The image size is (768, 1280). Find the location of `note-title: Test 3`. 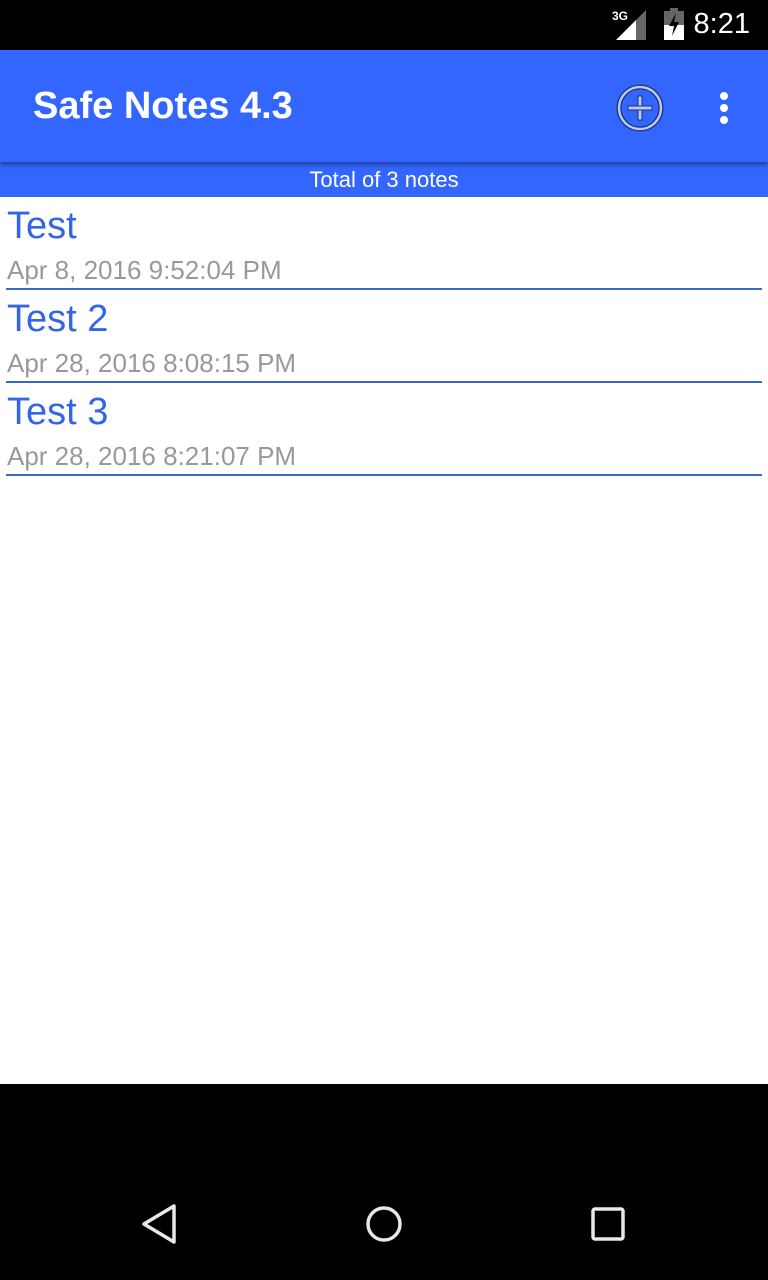

note-title: Test 3 is located at coordinates (58, 412).